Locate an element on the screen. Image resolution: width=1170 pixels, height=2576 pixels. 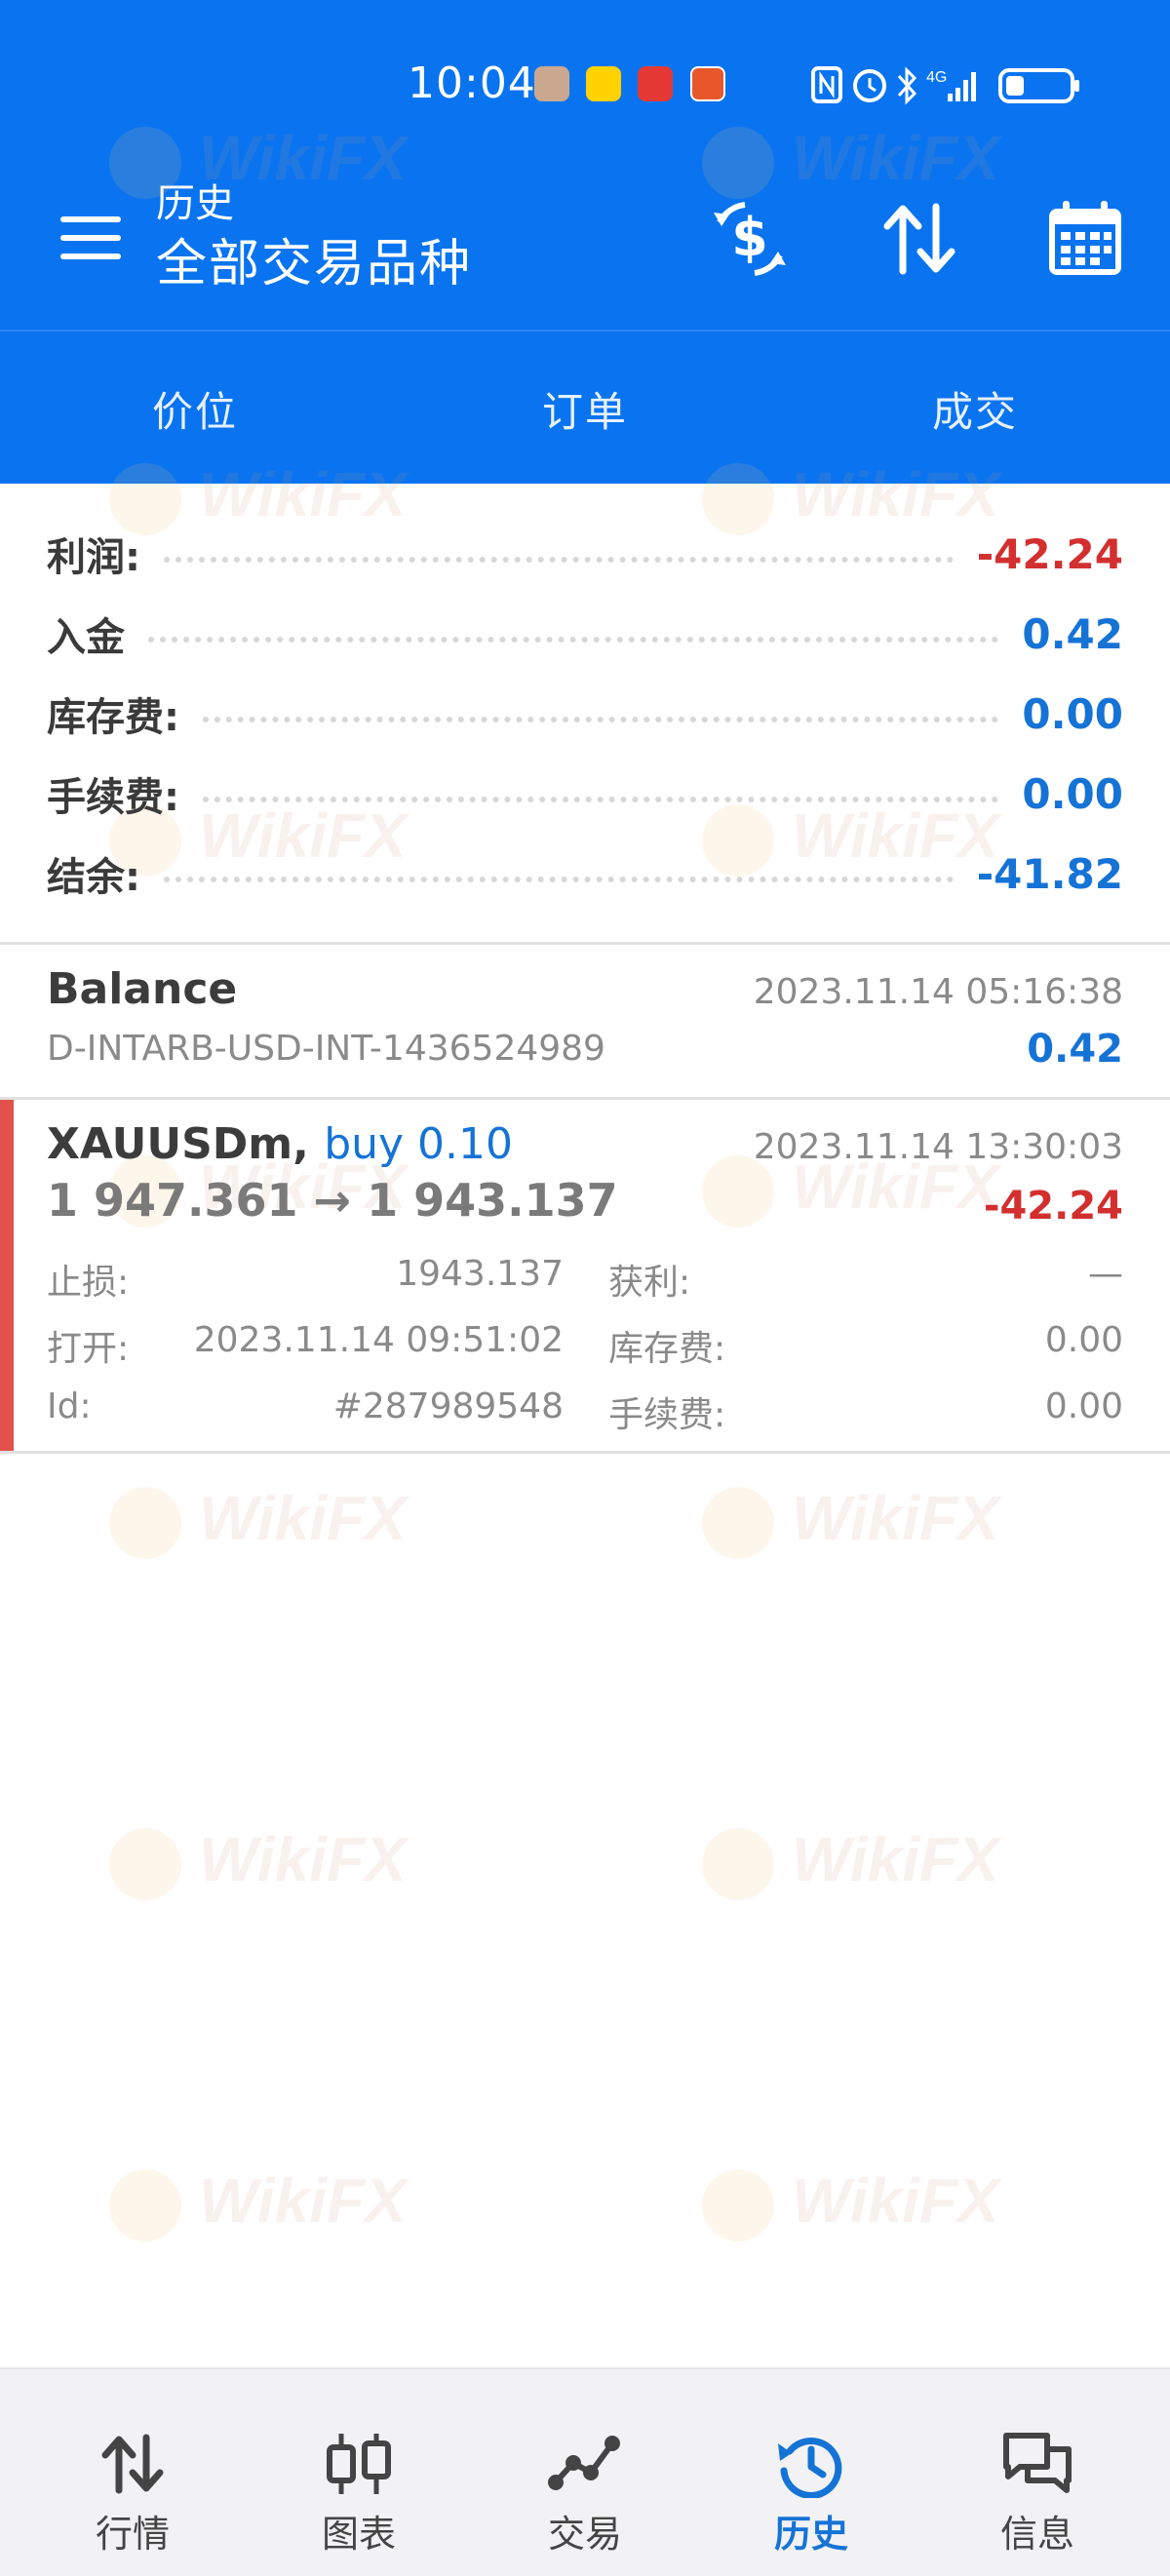
deal-commission-label: 手续费: is located at coordinates (667, 1415).